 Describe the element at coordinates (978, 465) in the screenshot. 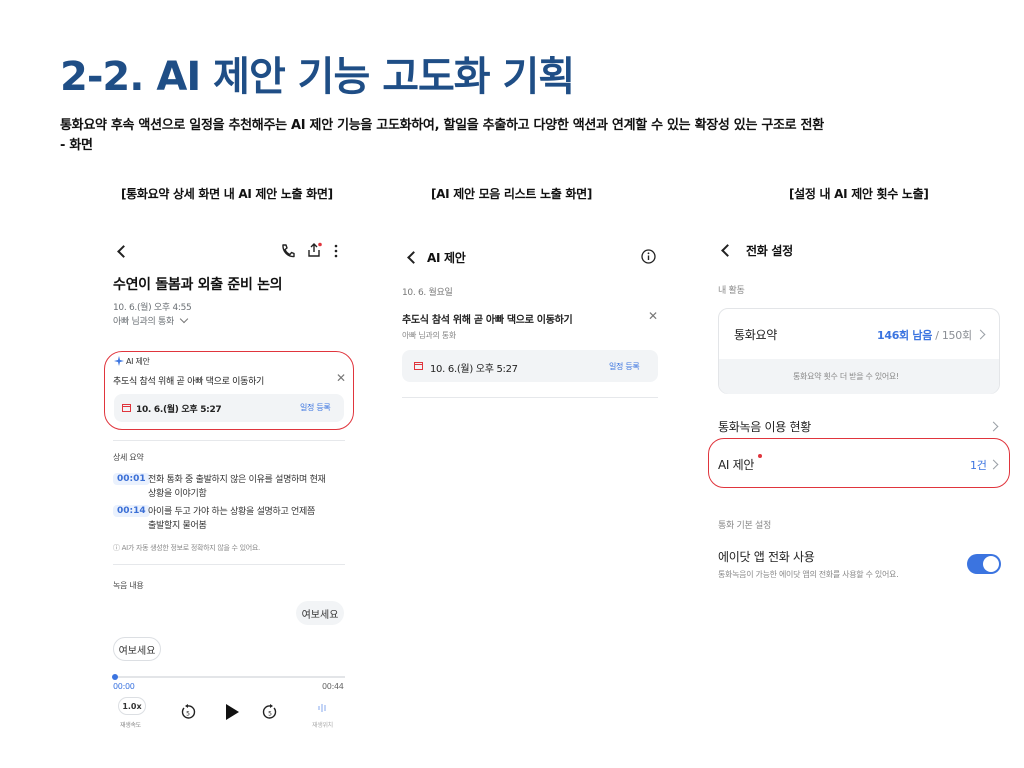

I see `ai-suggest-count: 1건` at that location.